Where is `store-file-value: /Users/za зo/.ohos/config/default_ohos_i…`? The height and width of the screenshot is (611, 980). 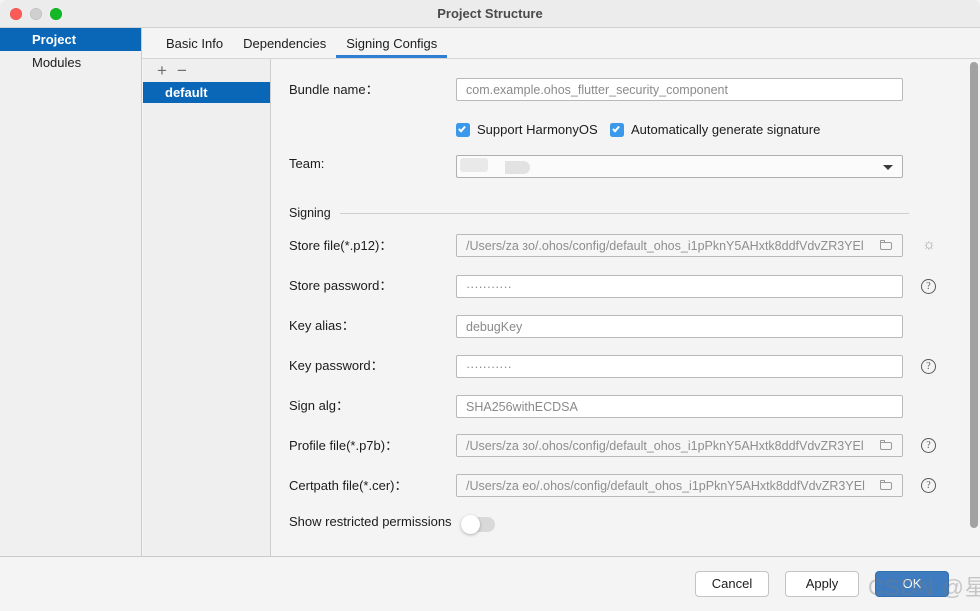 store-file-value: /Users/za зo/.ohos/config/default_ohos_i… is located at coordinates (665, 245).